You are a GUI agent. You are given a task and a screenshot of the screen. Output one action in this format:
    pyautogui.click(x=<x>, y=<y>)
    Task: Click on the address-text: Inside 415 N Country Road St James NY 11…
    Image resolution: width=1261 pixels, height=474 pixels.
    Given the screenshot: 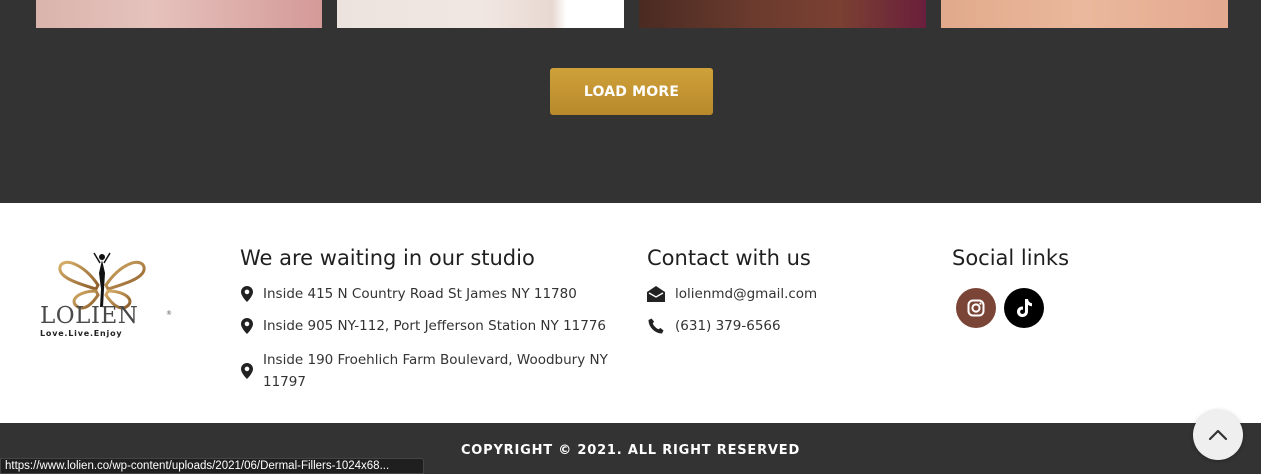 What is the action you would take?
    pyautogui.click(x=420, y=294)
    